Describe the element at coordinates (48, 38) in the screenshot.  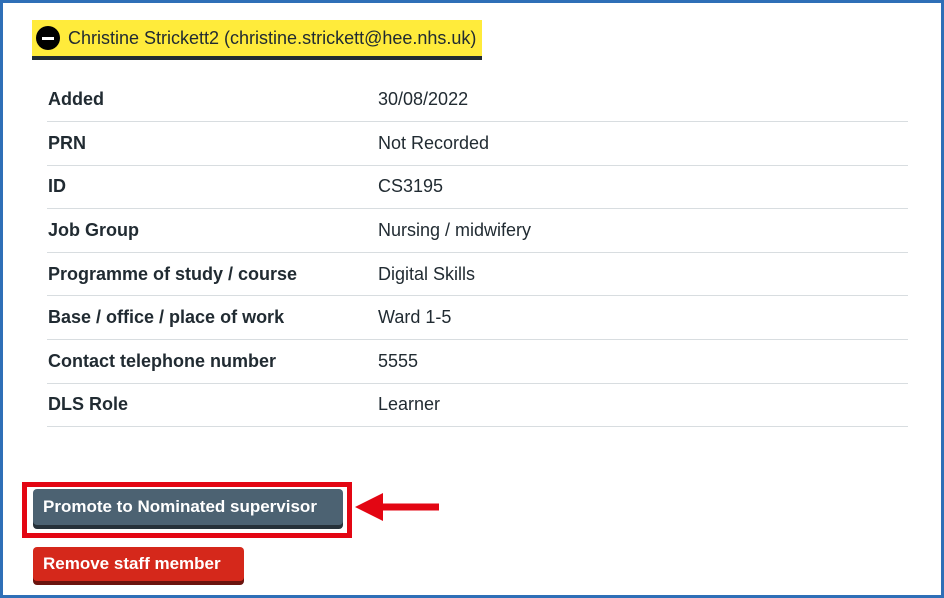
I see `minus-circle-icon` at that location.